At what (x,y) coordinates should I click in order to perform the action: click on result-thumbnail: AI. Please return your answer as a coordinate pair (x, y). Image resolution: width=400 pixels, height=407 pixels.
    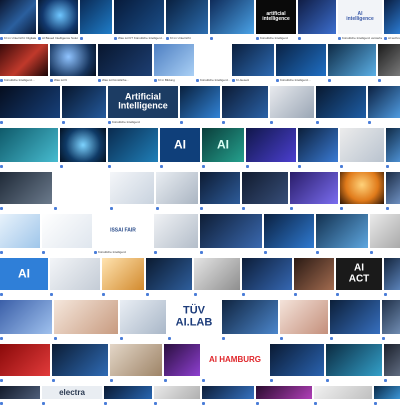
    Looking at the image, I should click on (180, 145).